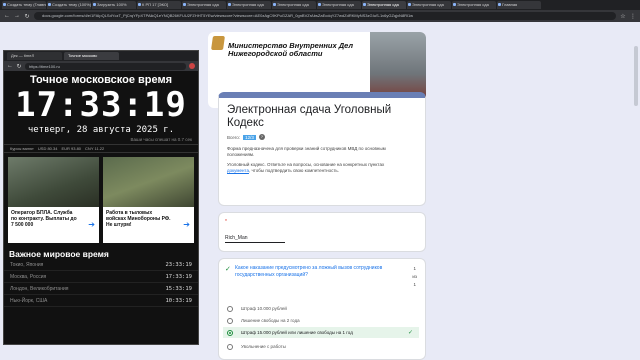  I want to click on answer-option: Штраф 10.000 рублей, so click(321, 308).